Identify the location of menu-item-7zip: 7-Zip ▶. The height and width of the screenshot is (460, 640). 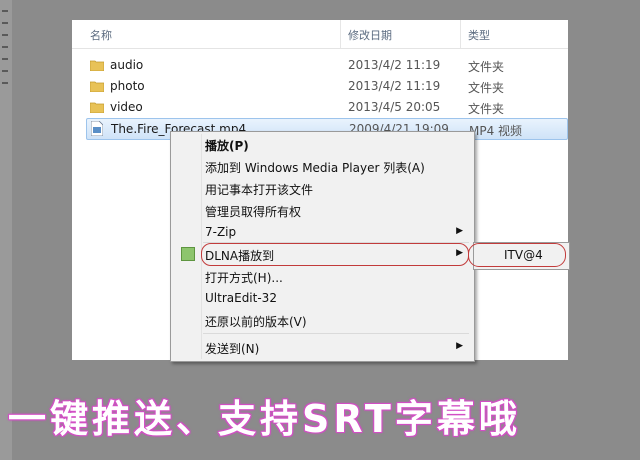
(322, 232).